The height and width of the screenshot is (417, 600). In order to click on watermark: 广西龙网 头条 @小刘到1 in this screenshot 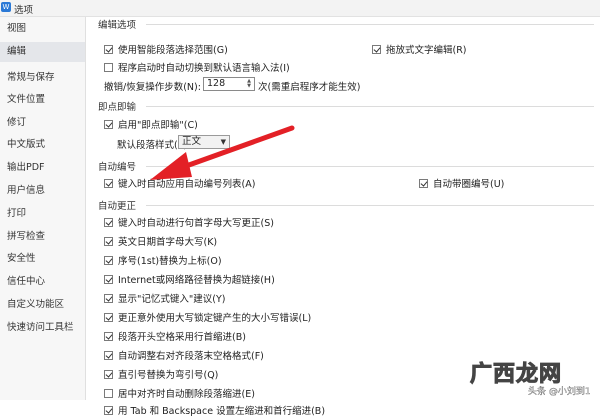, I will do `click(530, 379)`.